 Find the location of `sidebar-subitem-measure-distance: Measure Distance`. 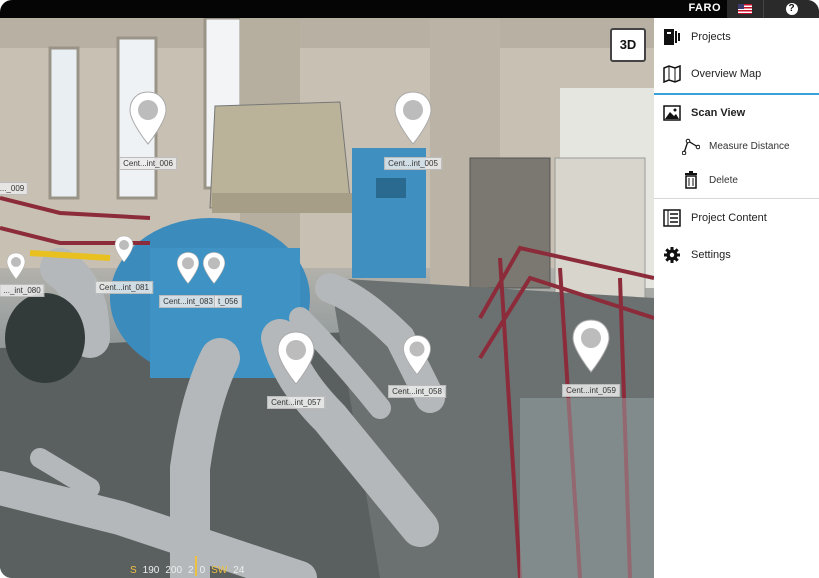

sidebar-subitem-measure-distance: Measure Distance is located at coordinates (736, 146).